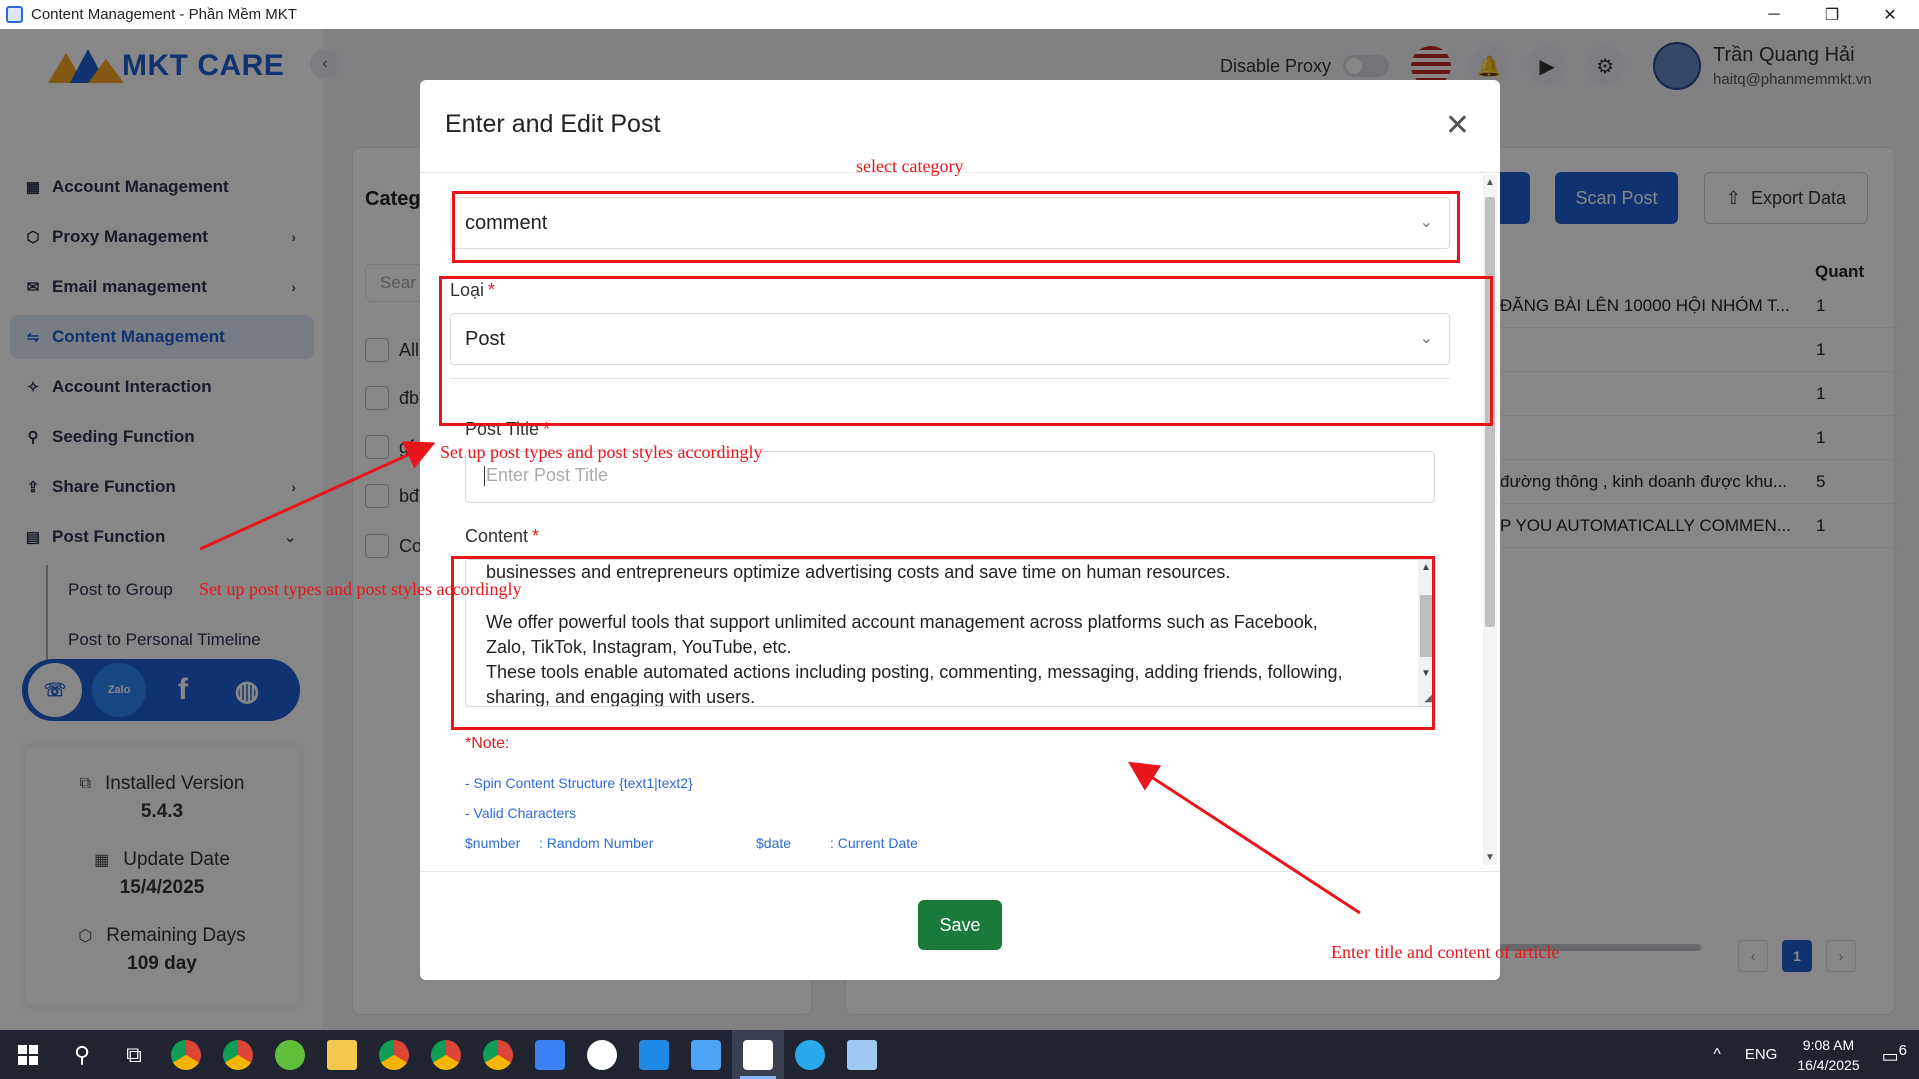 The width and height of the screenshot is (1919, 1079). What do you see at coordinates (1828, 1055) in the screenshot?
I see `clock: 9:08 AM 16/4/2025` at bounding box center [1828, 1055].